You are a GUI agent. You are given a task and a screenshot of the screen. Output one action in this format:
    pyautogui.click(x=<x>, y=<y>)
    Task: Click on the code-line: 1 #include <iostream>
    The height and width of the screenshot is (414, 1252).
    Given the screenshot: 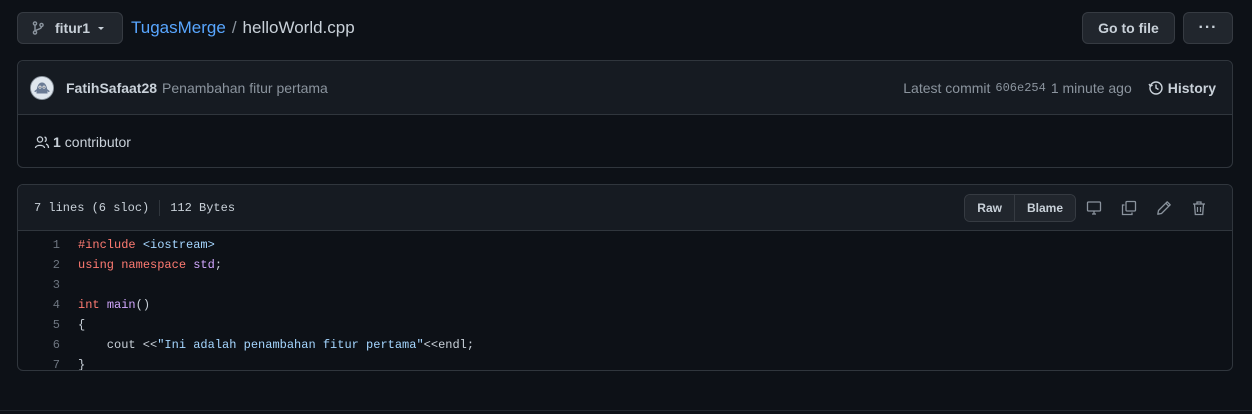 What is the action you would take?
    pyautogui.click(x=625, y=245)
    